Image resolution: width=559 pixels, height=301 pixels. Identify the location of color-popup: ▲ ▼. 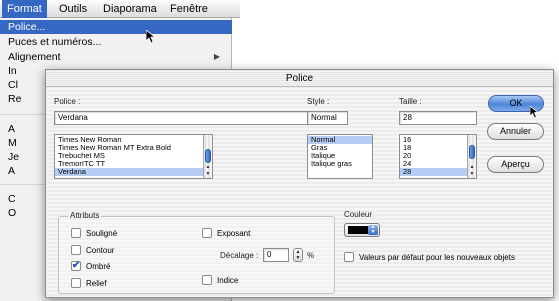
(362, 230).